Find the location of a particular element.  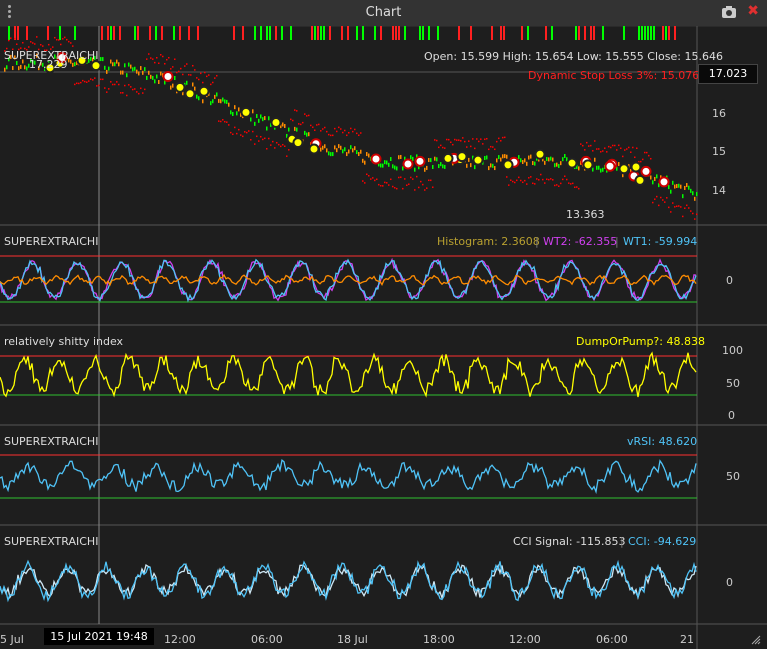

camera-icon is located at coordinates (729, 12).